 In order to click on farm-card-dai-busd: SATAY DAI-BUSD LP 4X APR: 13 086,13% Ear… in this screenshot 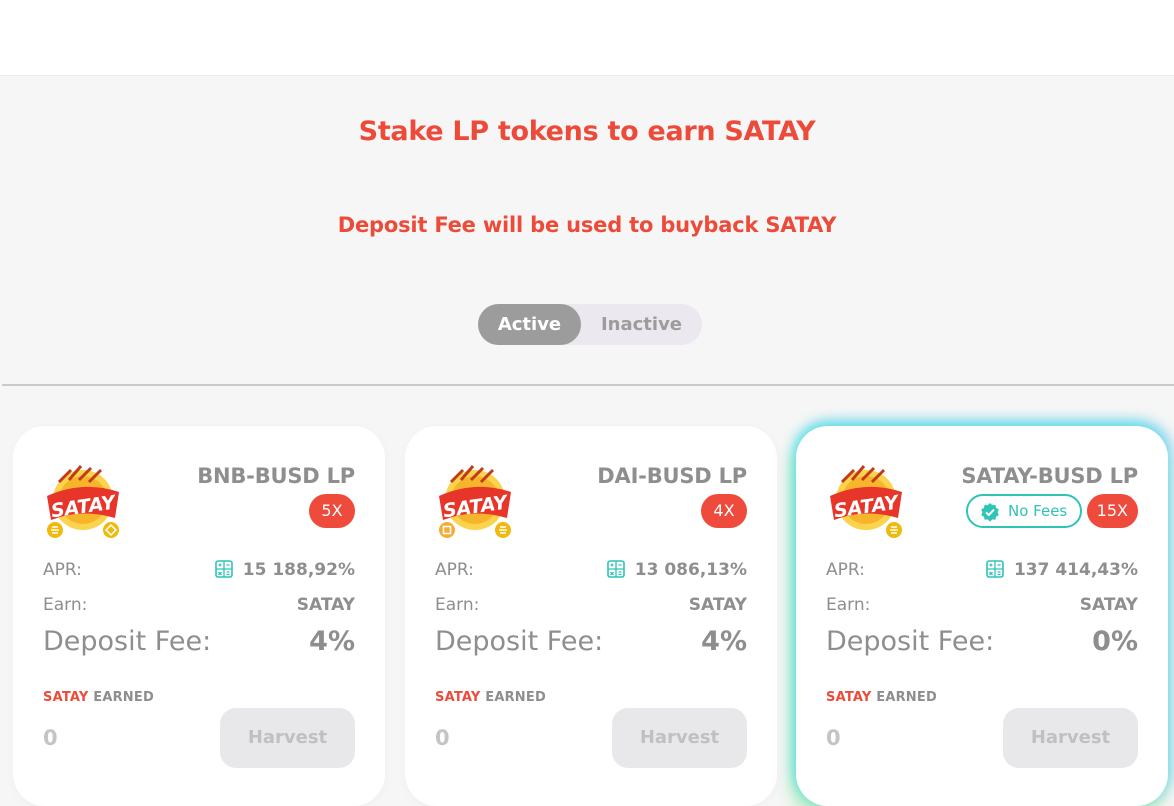, I will do `click(591, 616)`.